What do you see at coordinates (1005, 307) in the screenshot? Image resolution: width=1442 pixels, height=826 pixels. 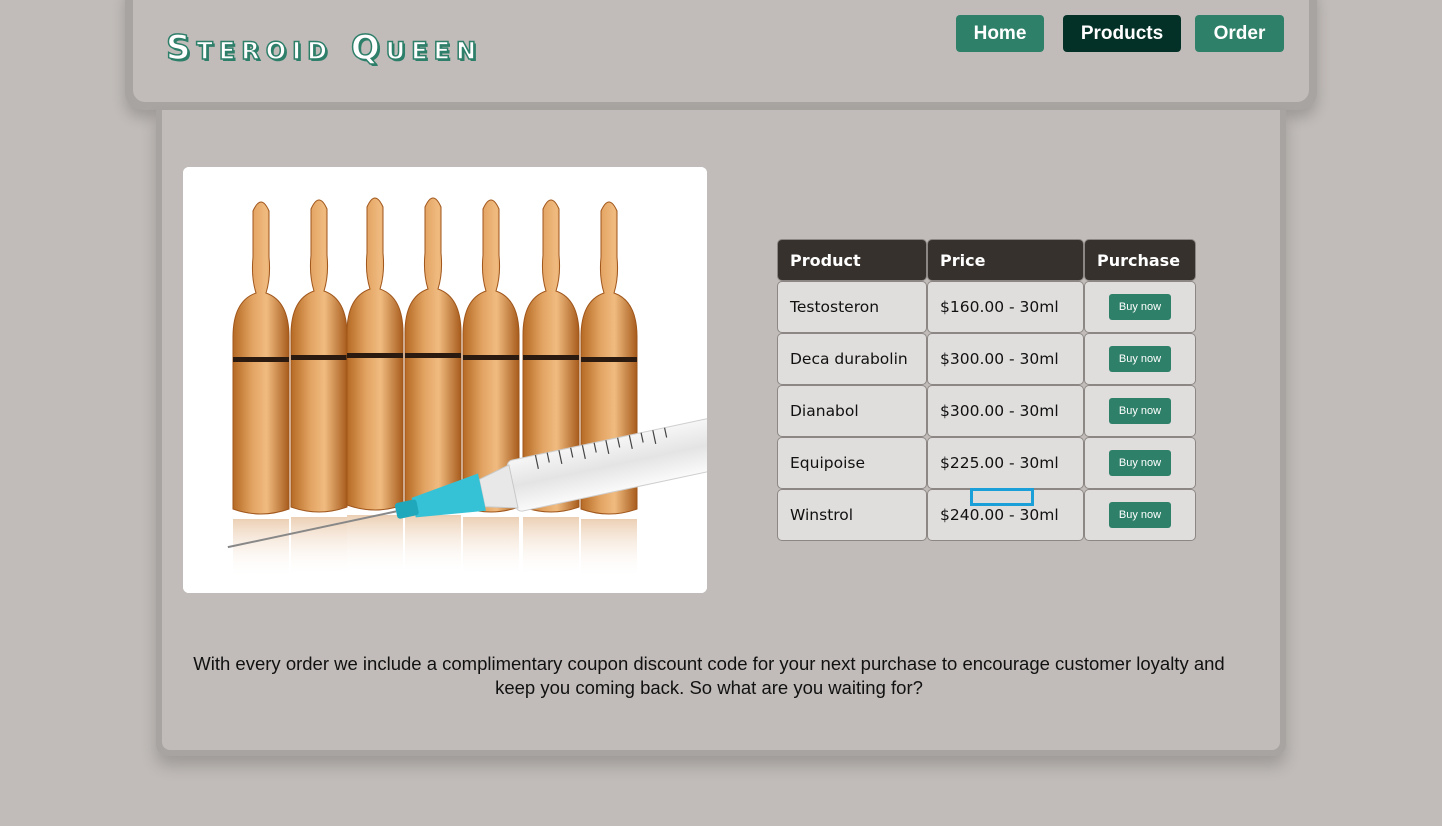 I see `product-price: $160.00 - 30ml` at bounding box center [1005, 307].